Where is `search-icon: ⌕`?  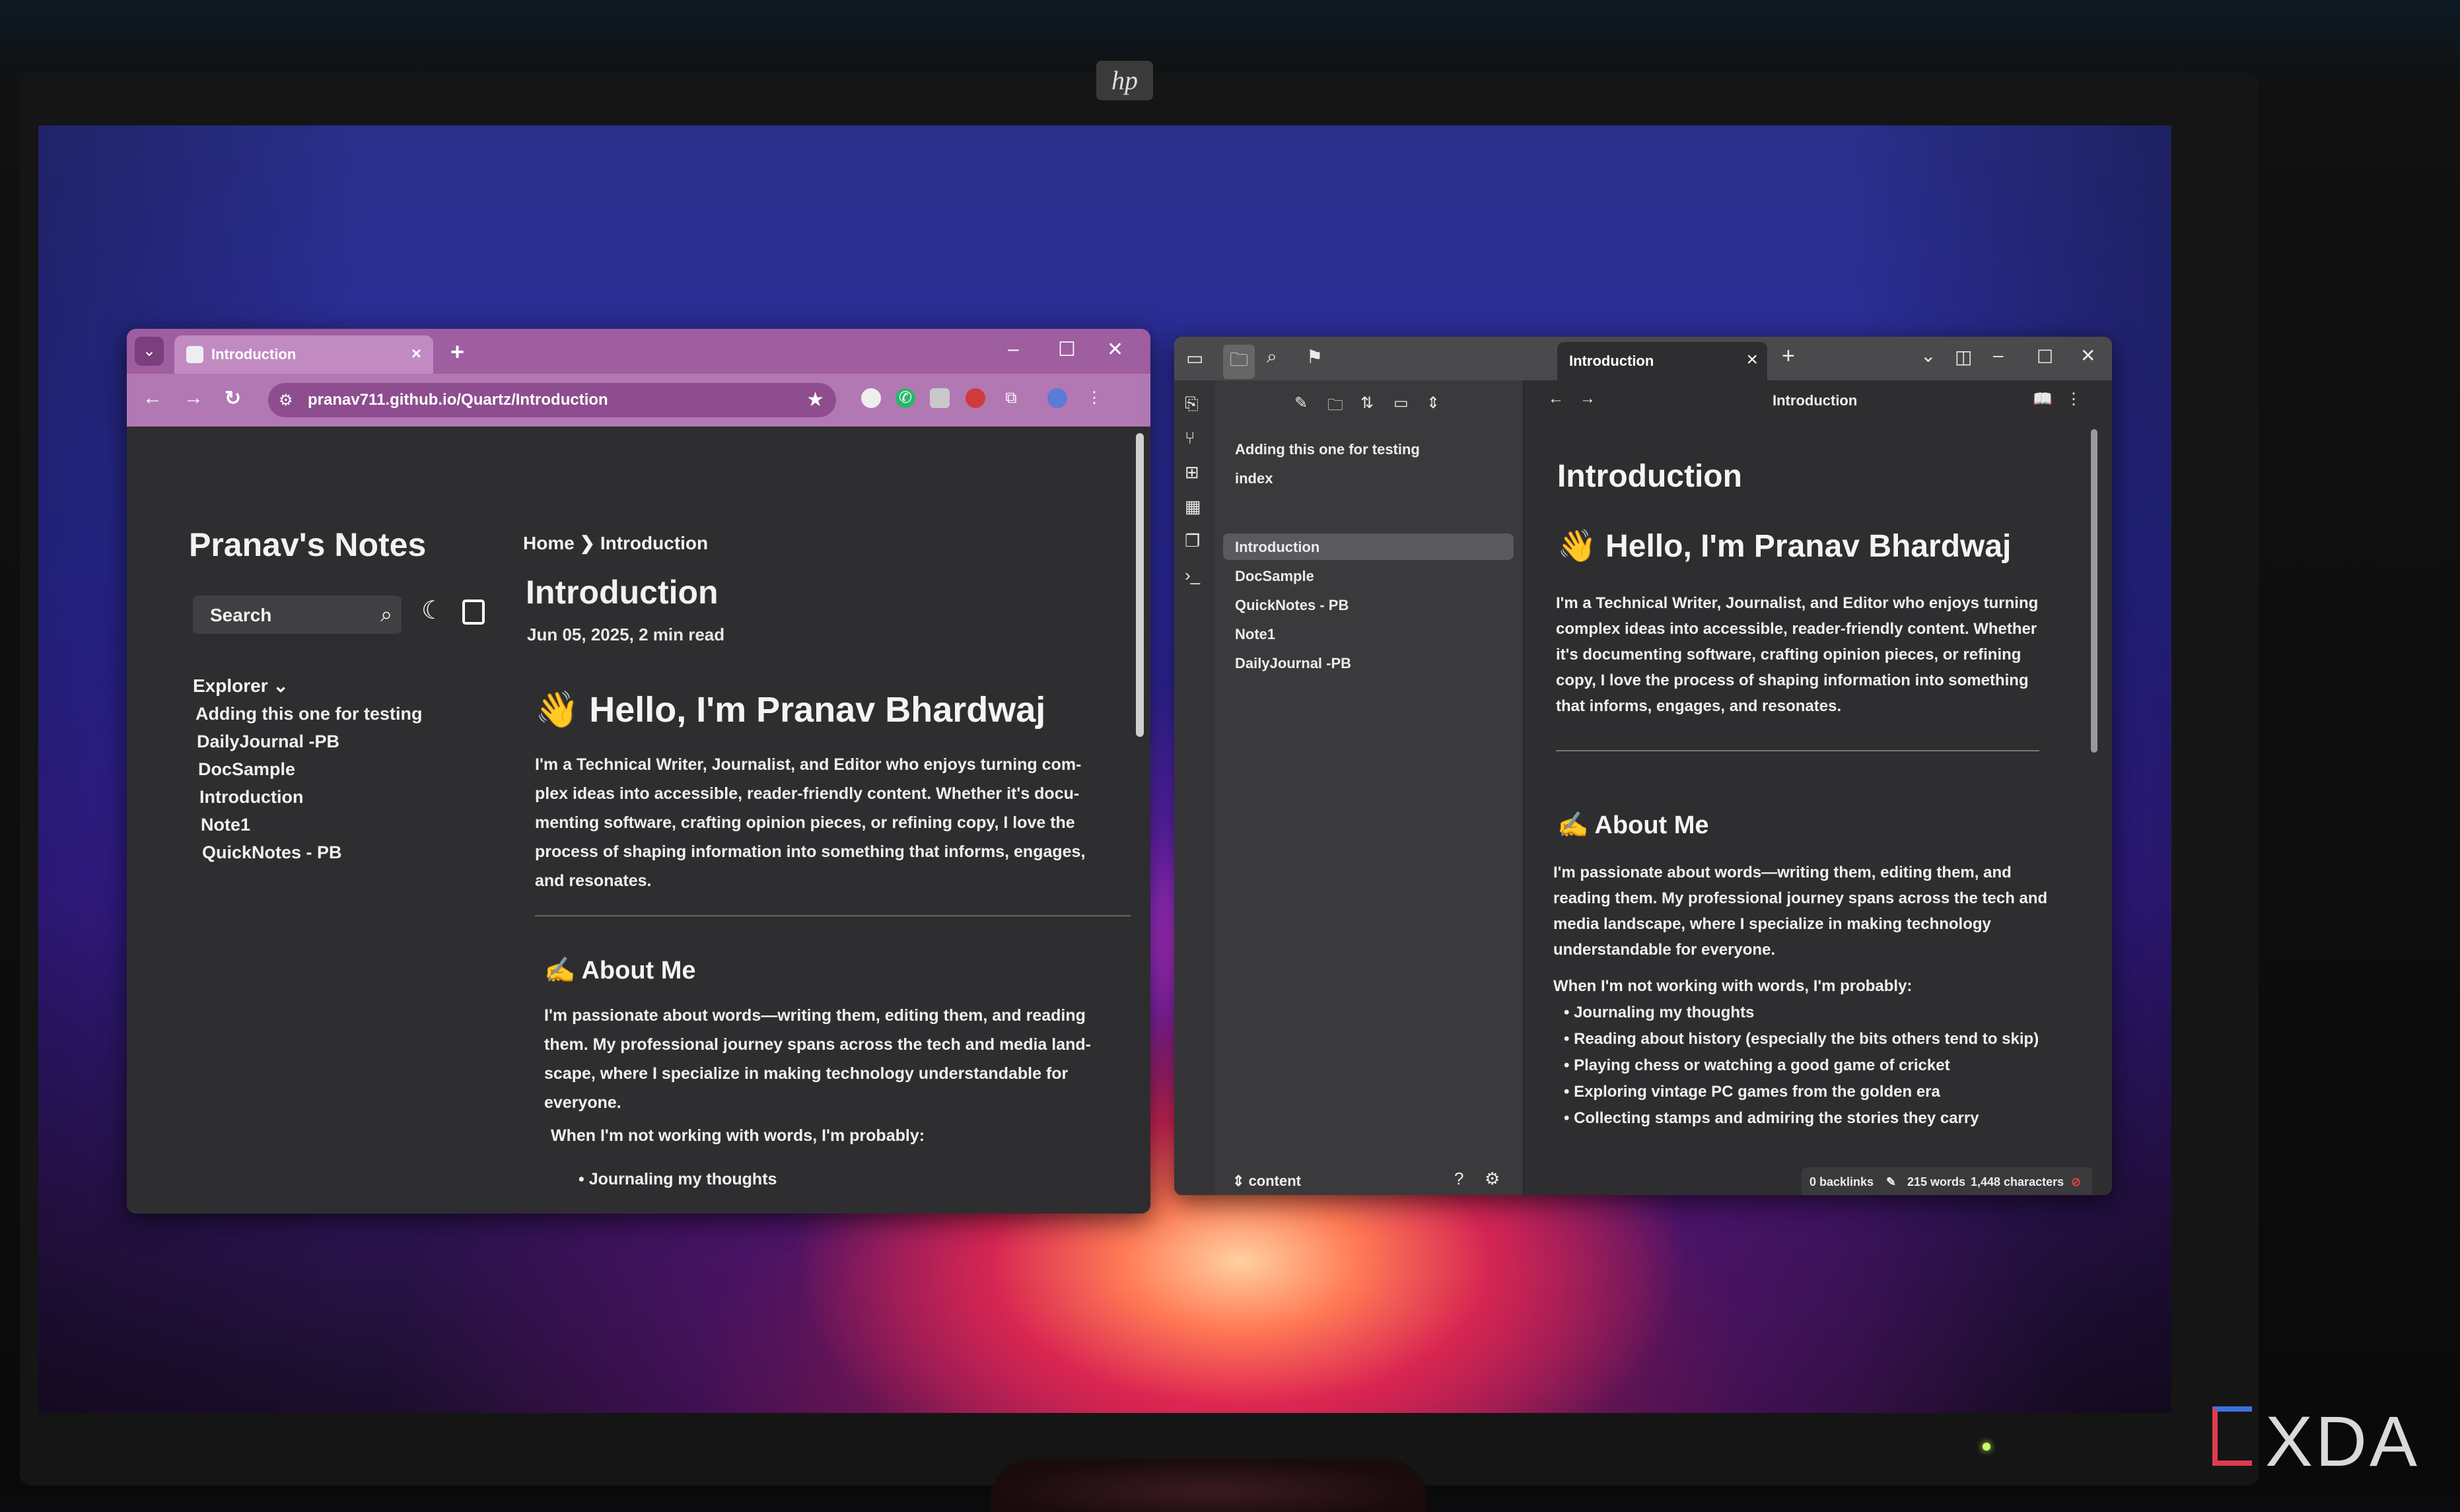 search-icon: ⌕ is located at coordinates (1272, 357).